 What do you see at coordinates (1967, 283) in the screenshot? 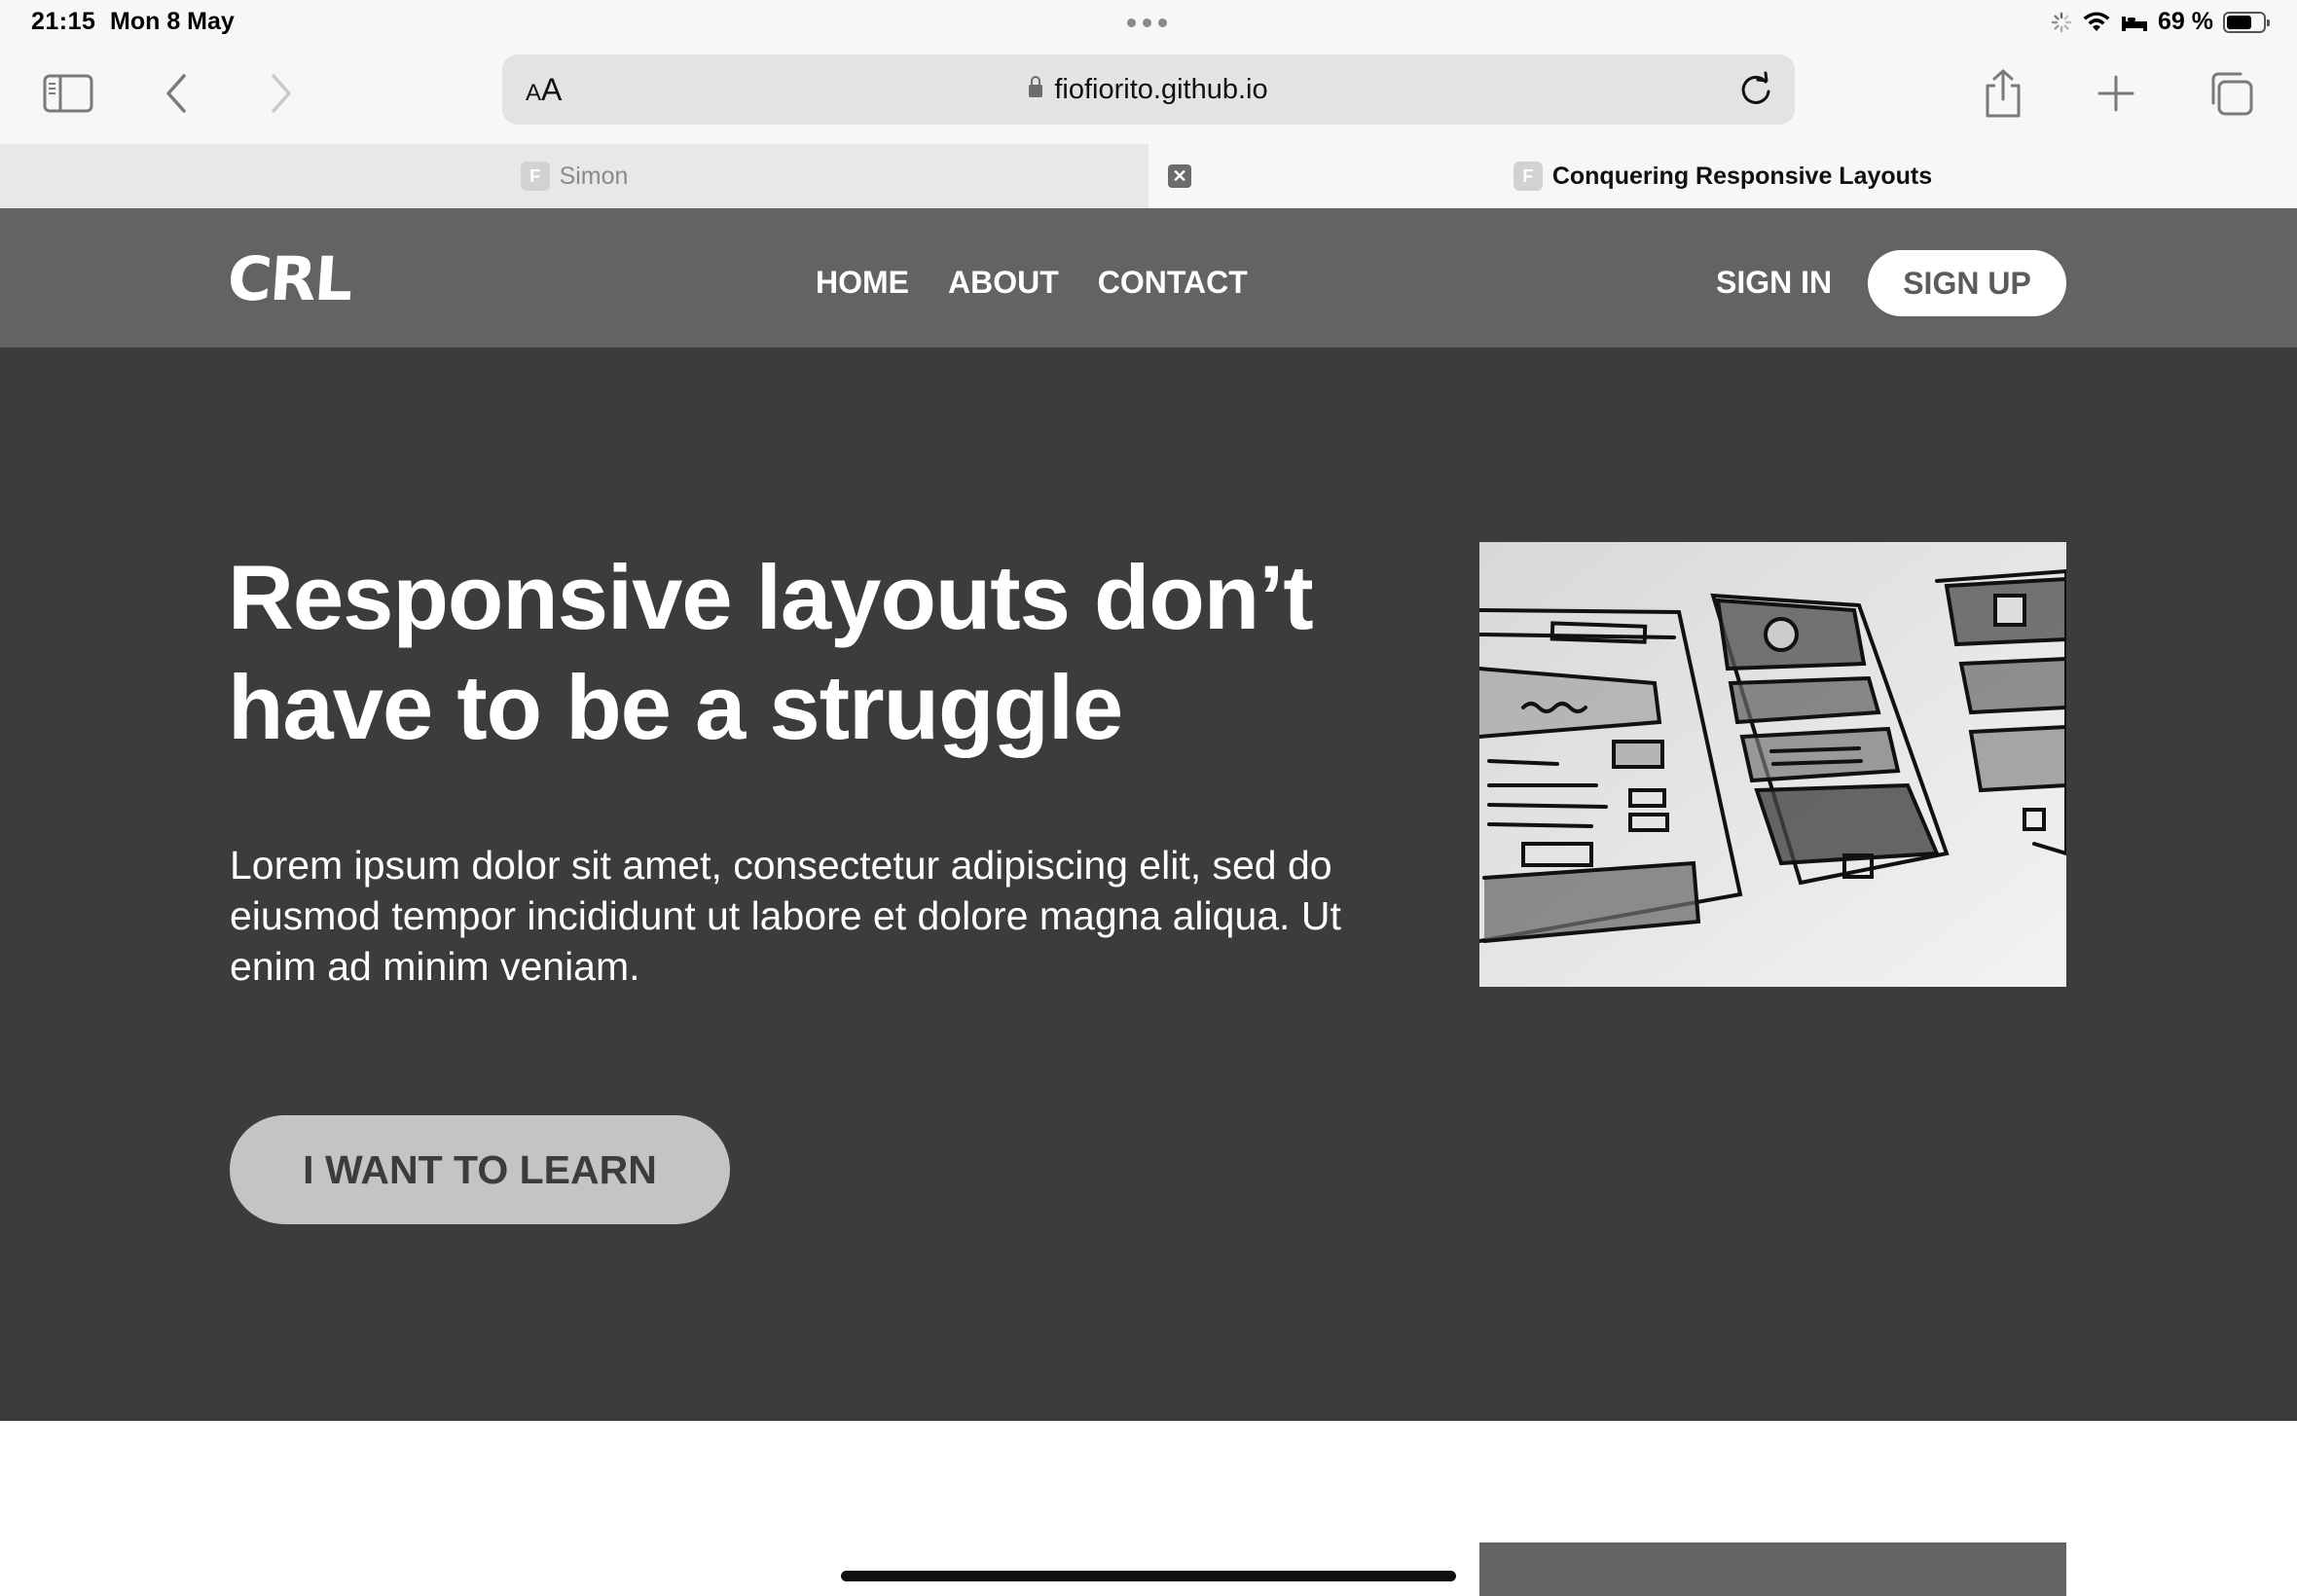
I see `sign-up-button: SIGN UP` at bounding box center [1967, 283].